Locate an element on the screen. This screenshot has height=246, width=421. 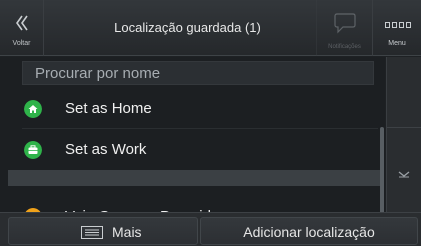
back-label: Voltar is located at coordinates (21, 43).